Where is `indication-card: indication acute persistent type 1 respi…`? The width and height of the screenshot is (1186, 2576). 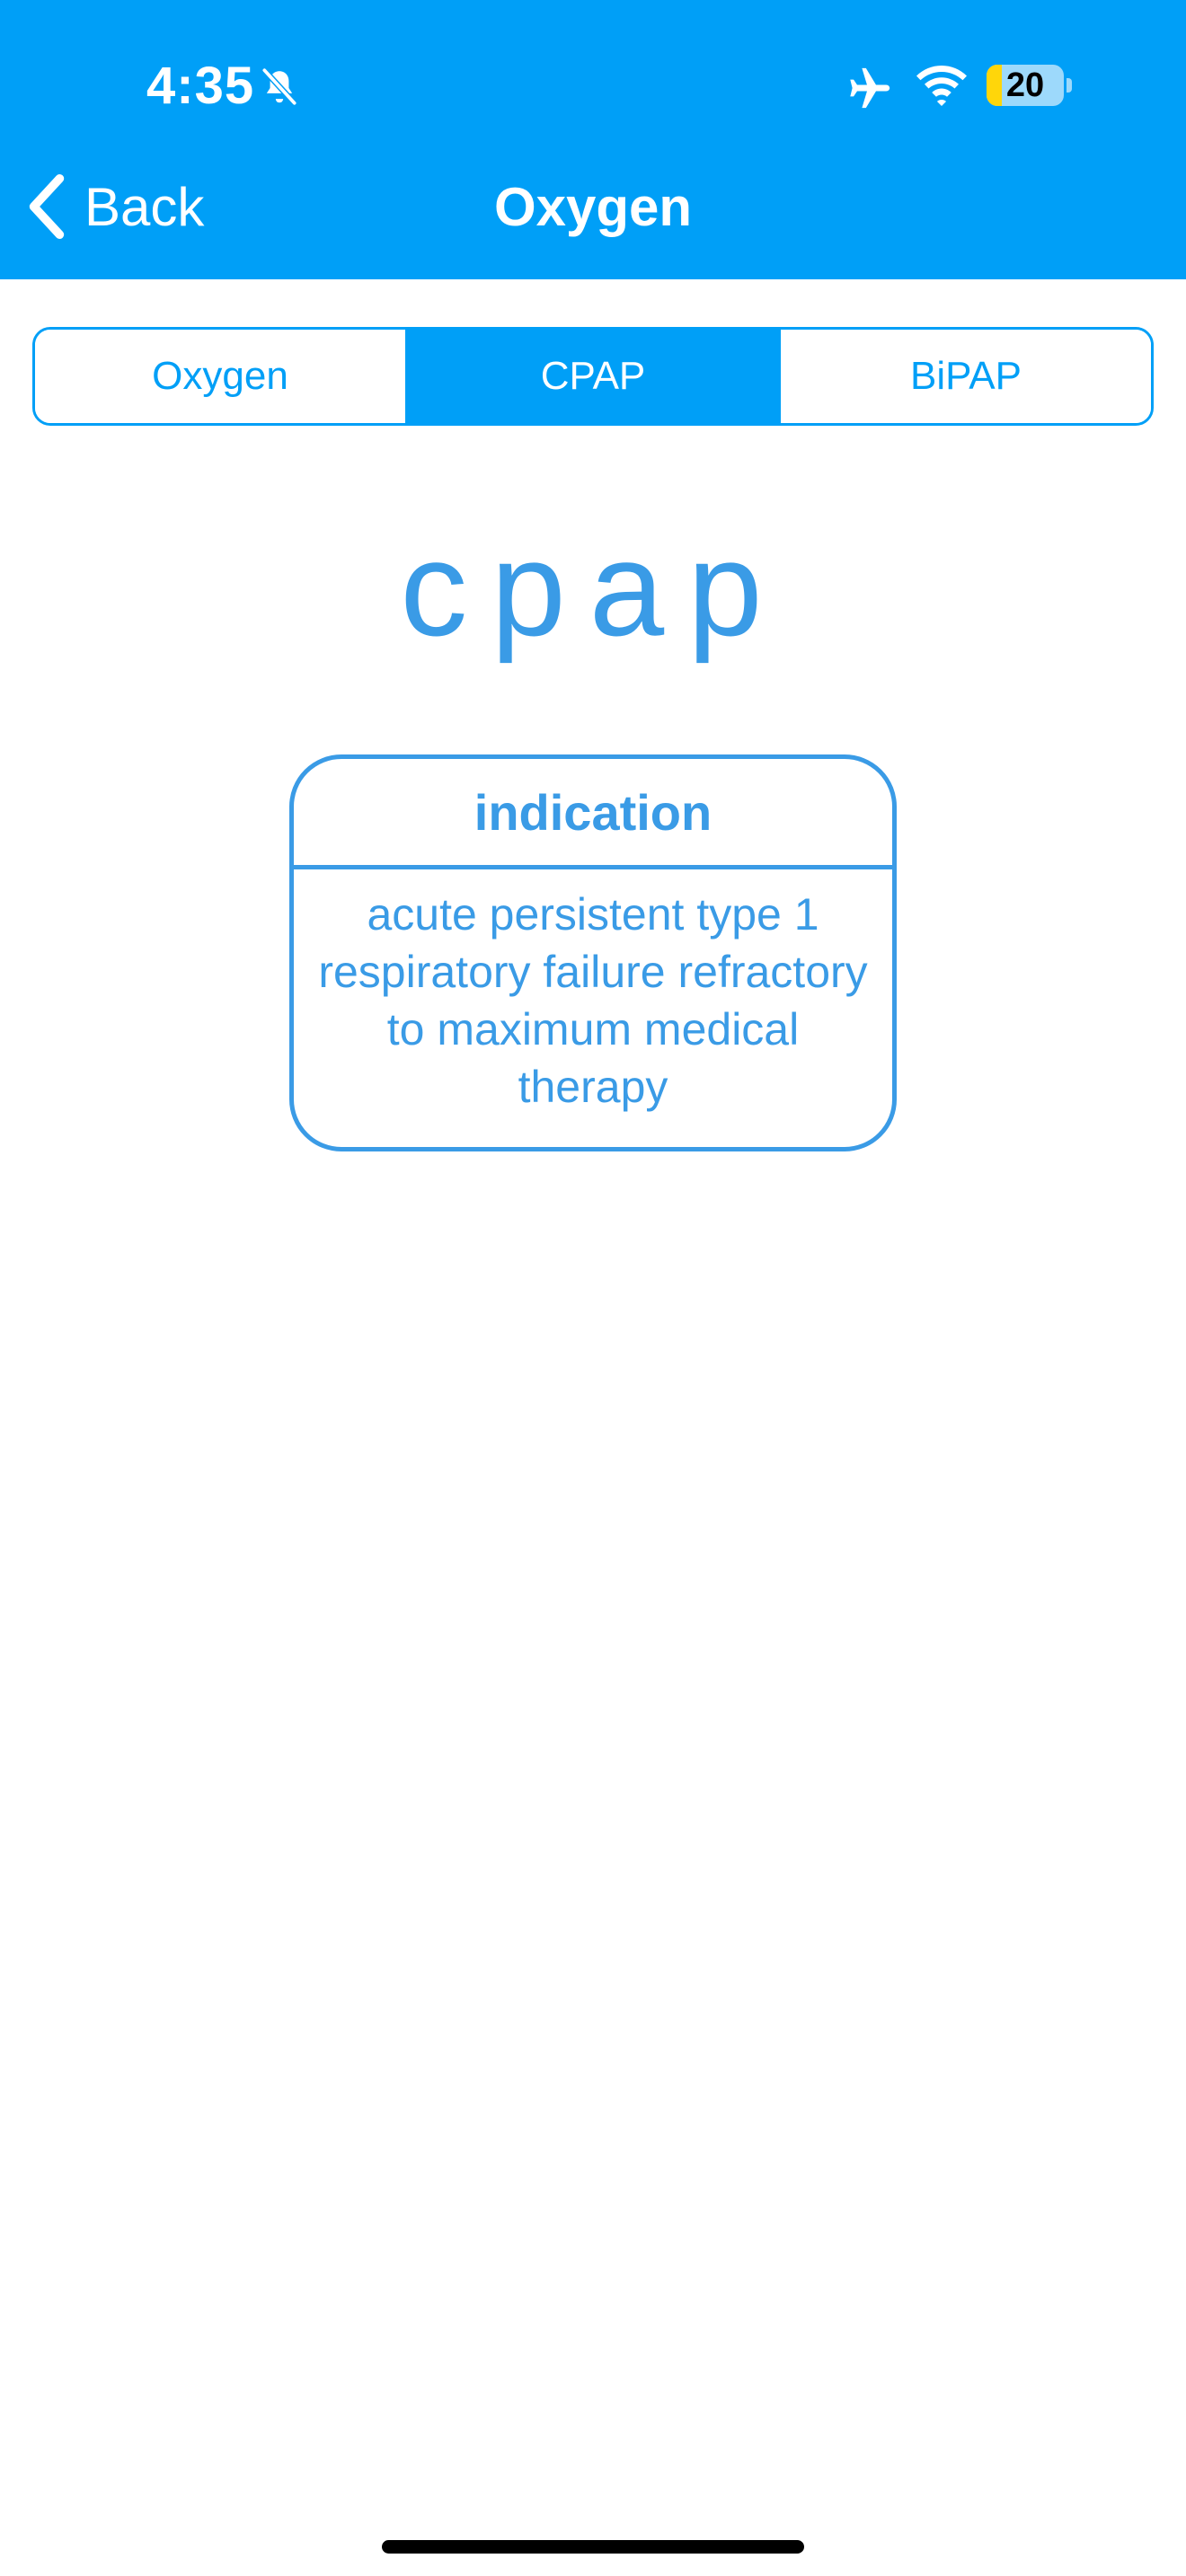 indication-card: indication acute persistent type 1 respi… is located at coordinates (593, 952).